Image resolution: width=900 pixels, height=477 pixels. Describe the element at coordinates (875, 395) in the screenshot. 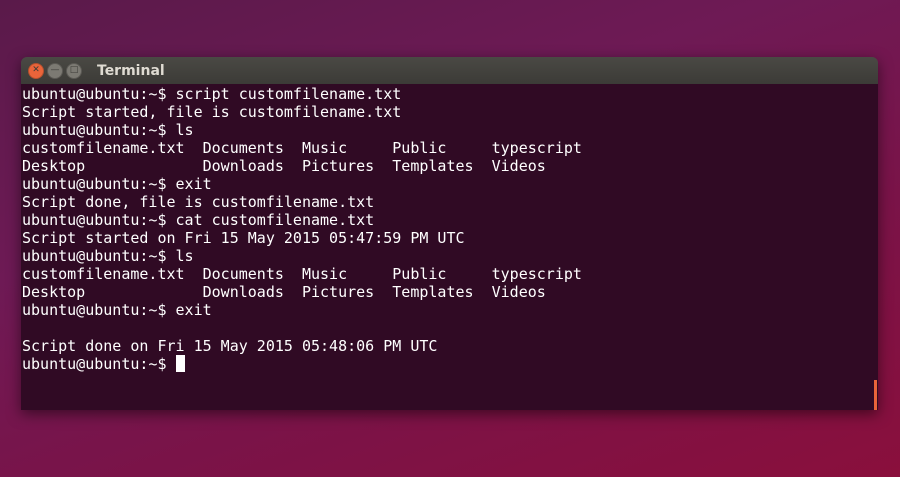

I see `scrollbar` at that location.